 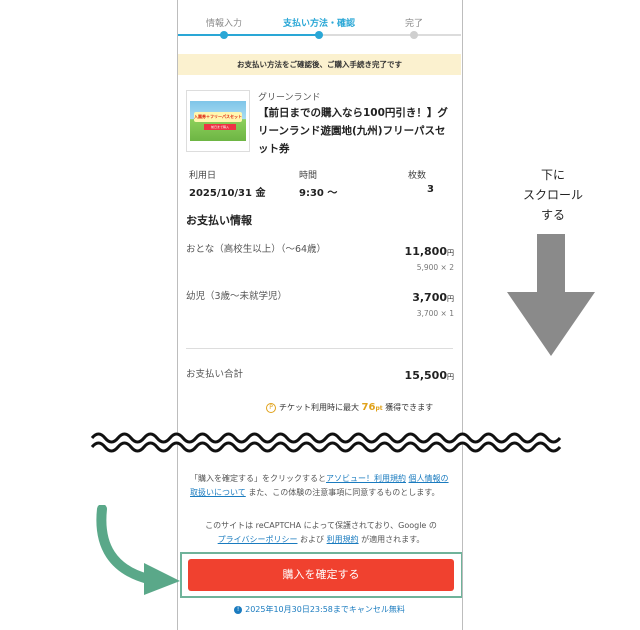 I want to click on down-arrow-icon, so click(x=551, y=295).